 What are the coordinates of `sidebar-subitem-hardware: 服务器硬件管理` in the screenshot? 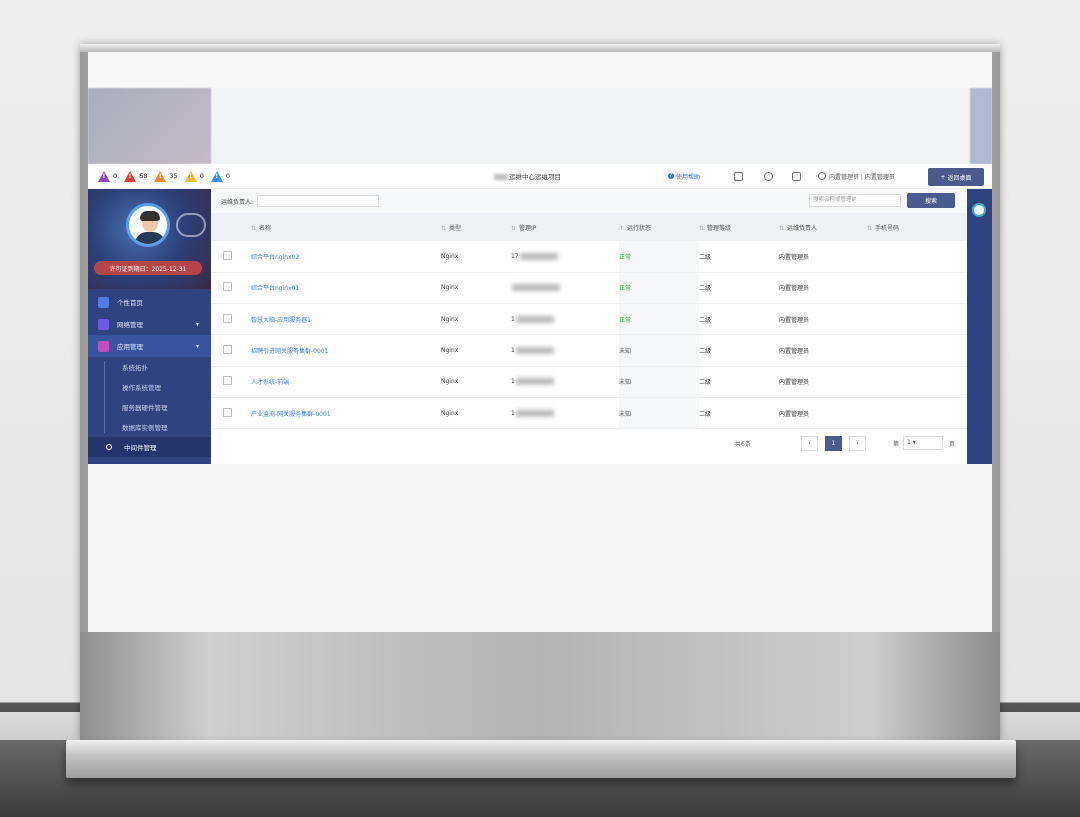 It's located at (149, 407).